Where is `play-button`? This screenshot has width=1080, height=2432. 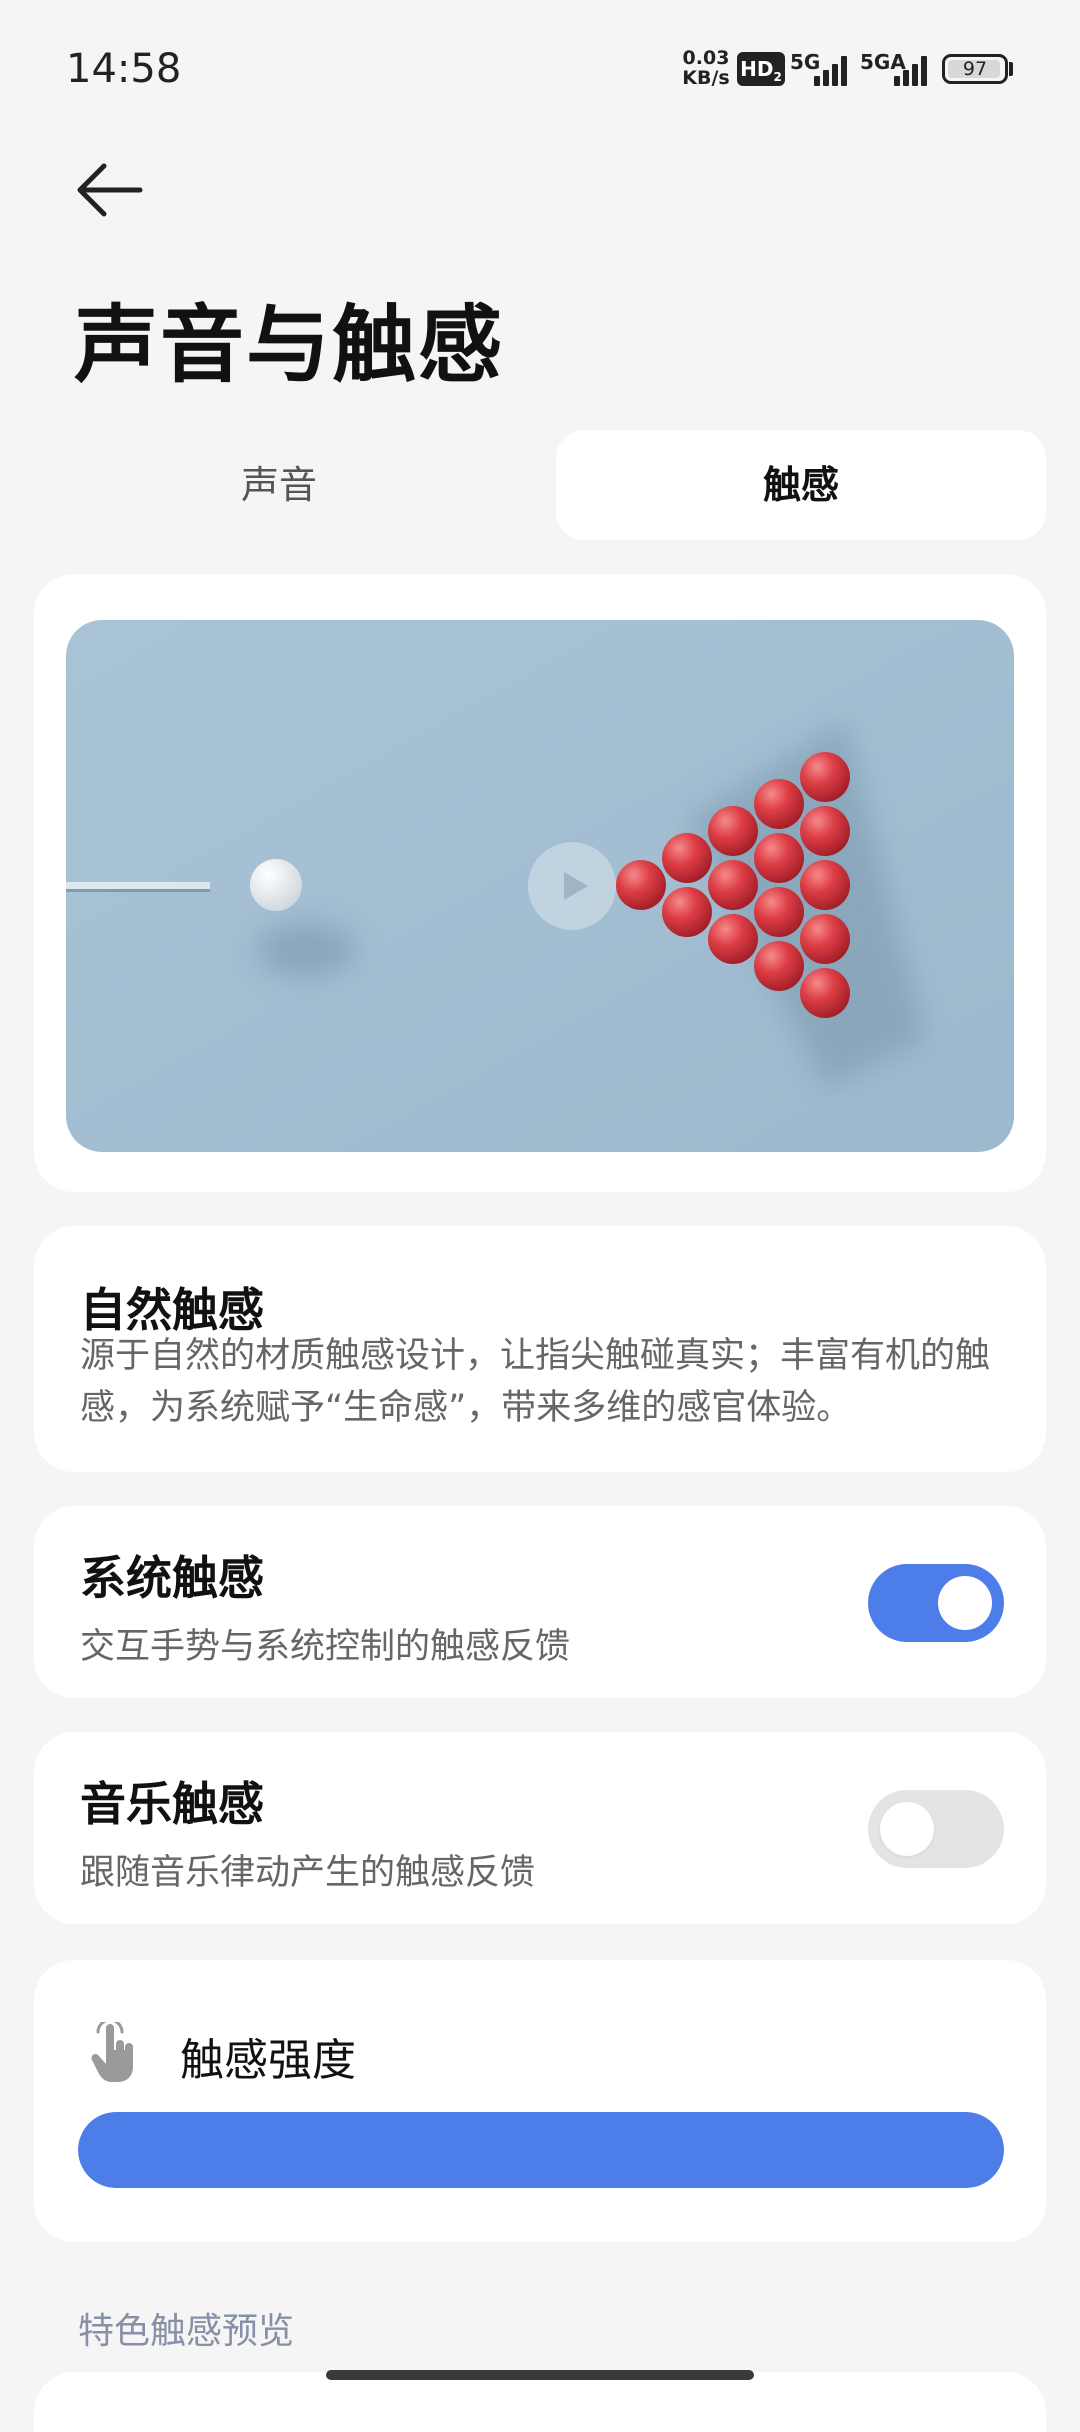 play-button is located at coordinates (572, 886).